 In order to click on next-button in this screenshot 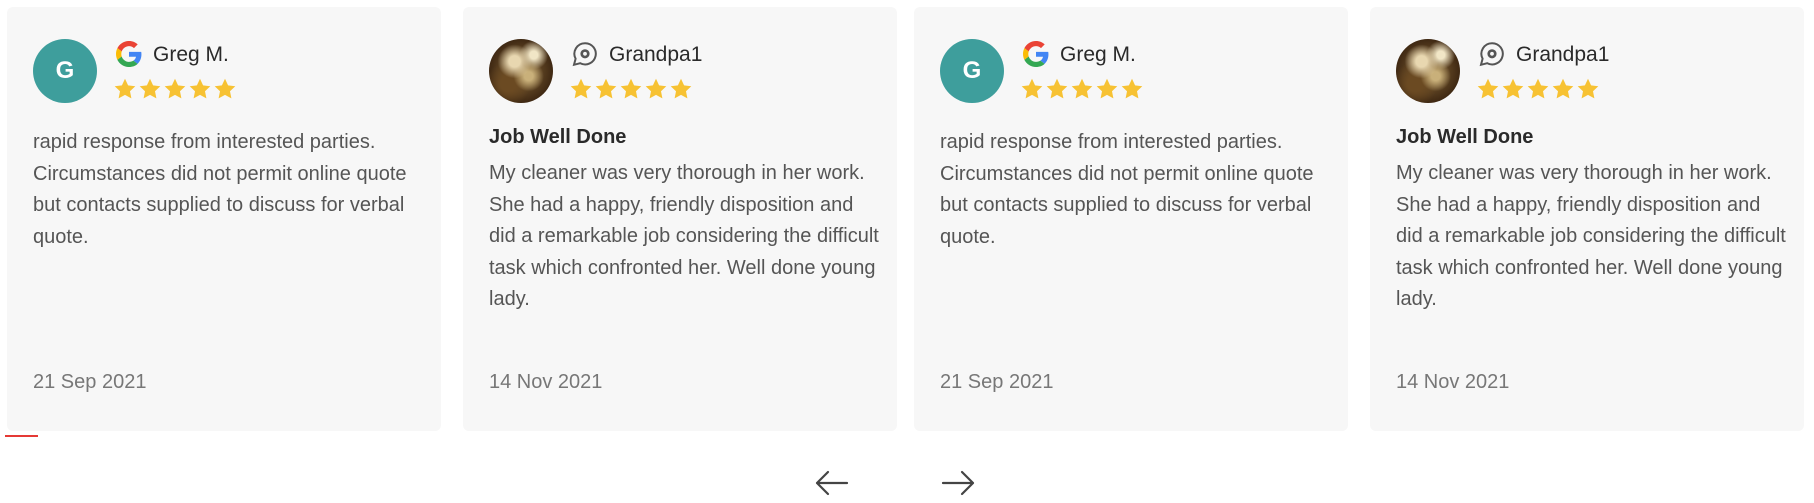, I will do `click(959, 483)`.